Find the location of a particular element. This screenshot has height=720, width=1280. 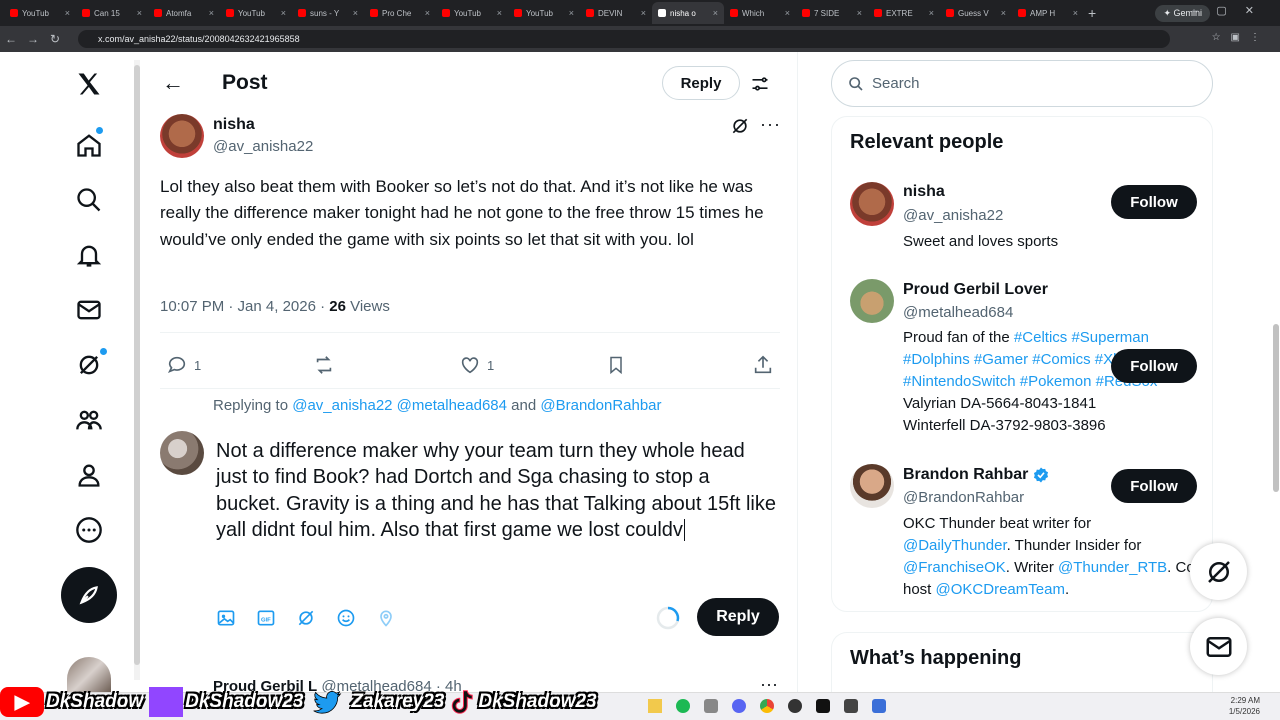

file-explorer-icon is located at coordinates (655, 706).